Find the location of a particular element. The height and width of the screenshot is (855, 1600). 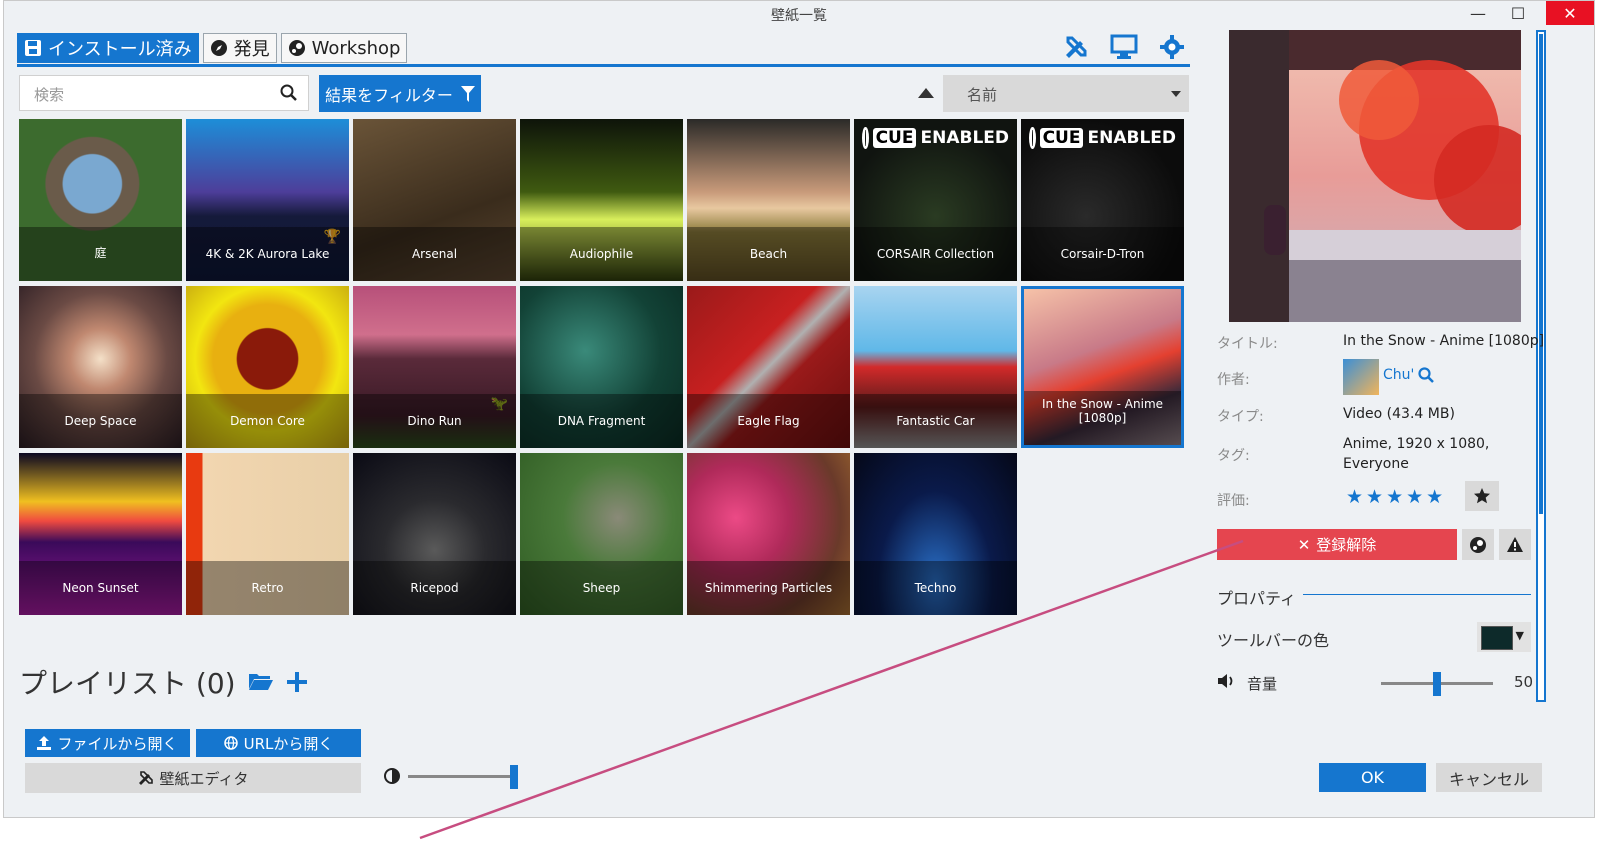

wallpaper-title: 庭 is located at coordinates (100, 254).